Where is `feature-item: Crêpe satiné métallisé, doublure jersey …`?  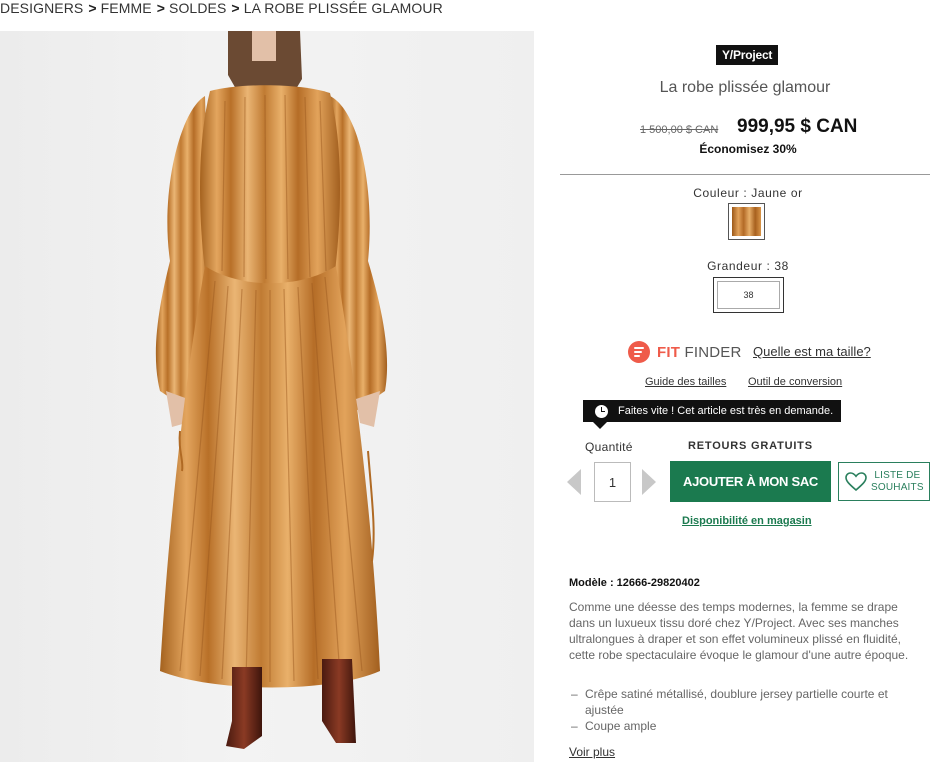 feature-item: Crêpe satiné métallisé, doublure jersey … is located at coordinates (747, 702).